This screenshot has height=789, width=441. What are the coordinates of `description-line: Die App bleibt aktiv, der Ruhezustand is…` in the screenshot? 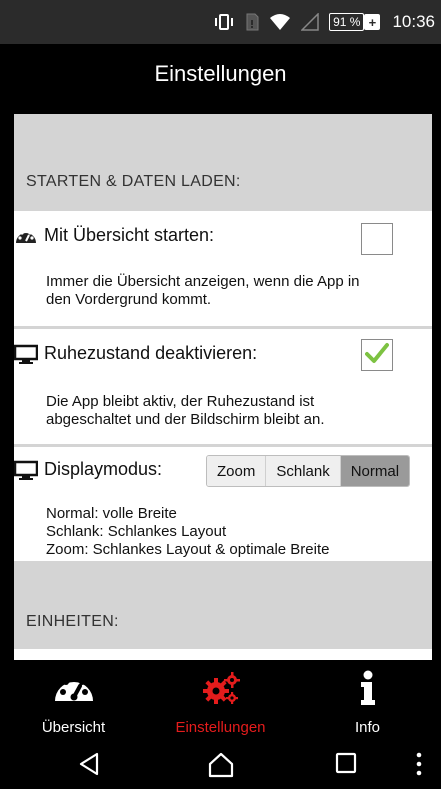 It's located at (180, 401).